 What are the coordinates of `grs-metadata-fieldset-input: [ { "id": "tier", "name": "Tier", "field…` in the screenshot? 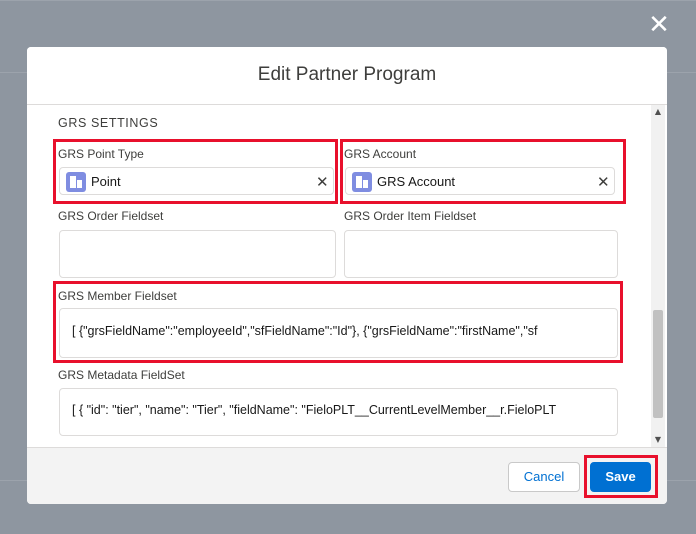 It's located at (338, 412).